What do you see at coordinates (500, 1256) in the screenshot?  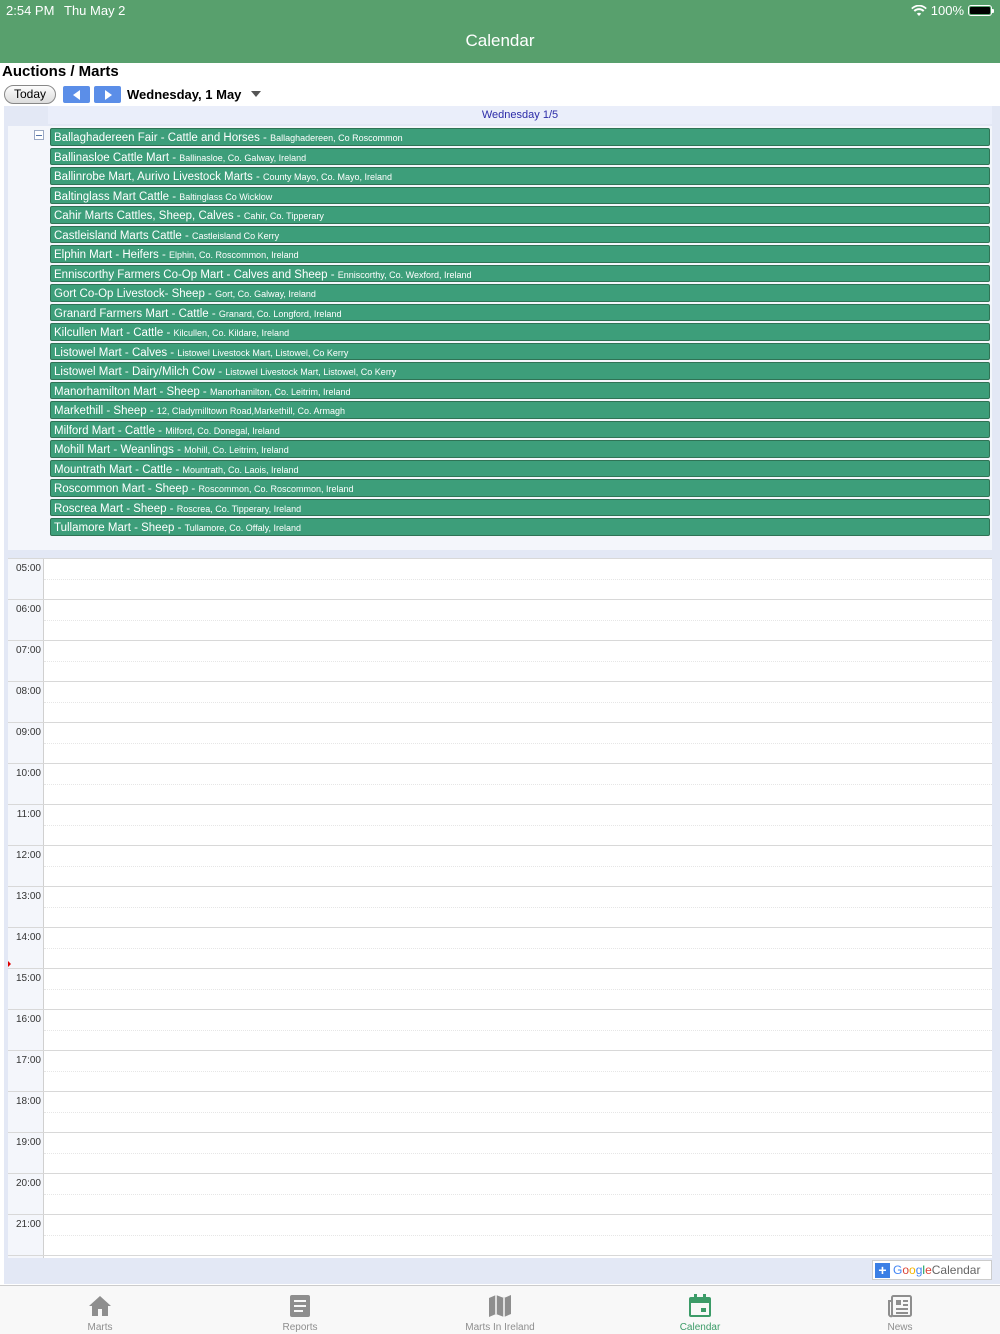 I see `hour-row: 22:00` at bounding box center [500, 1256].